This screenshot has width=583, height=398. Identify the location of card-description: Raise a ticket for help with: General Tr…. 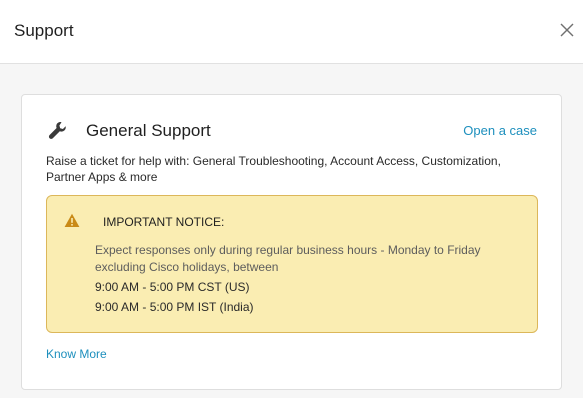
(273, 169).